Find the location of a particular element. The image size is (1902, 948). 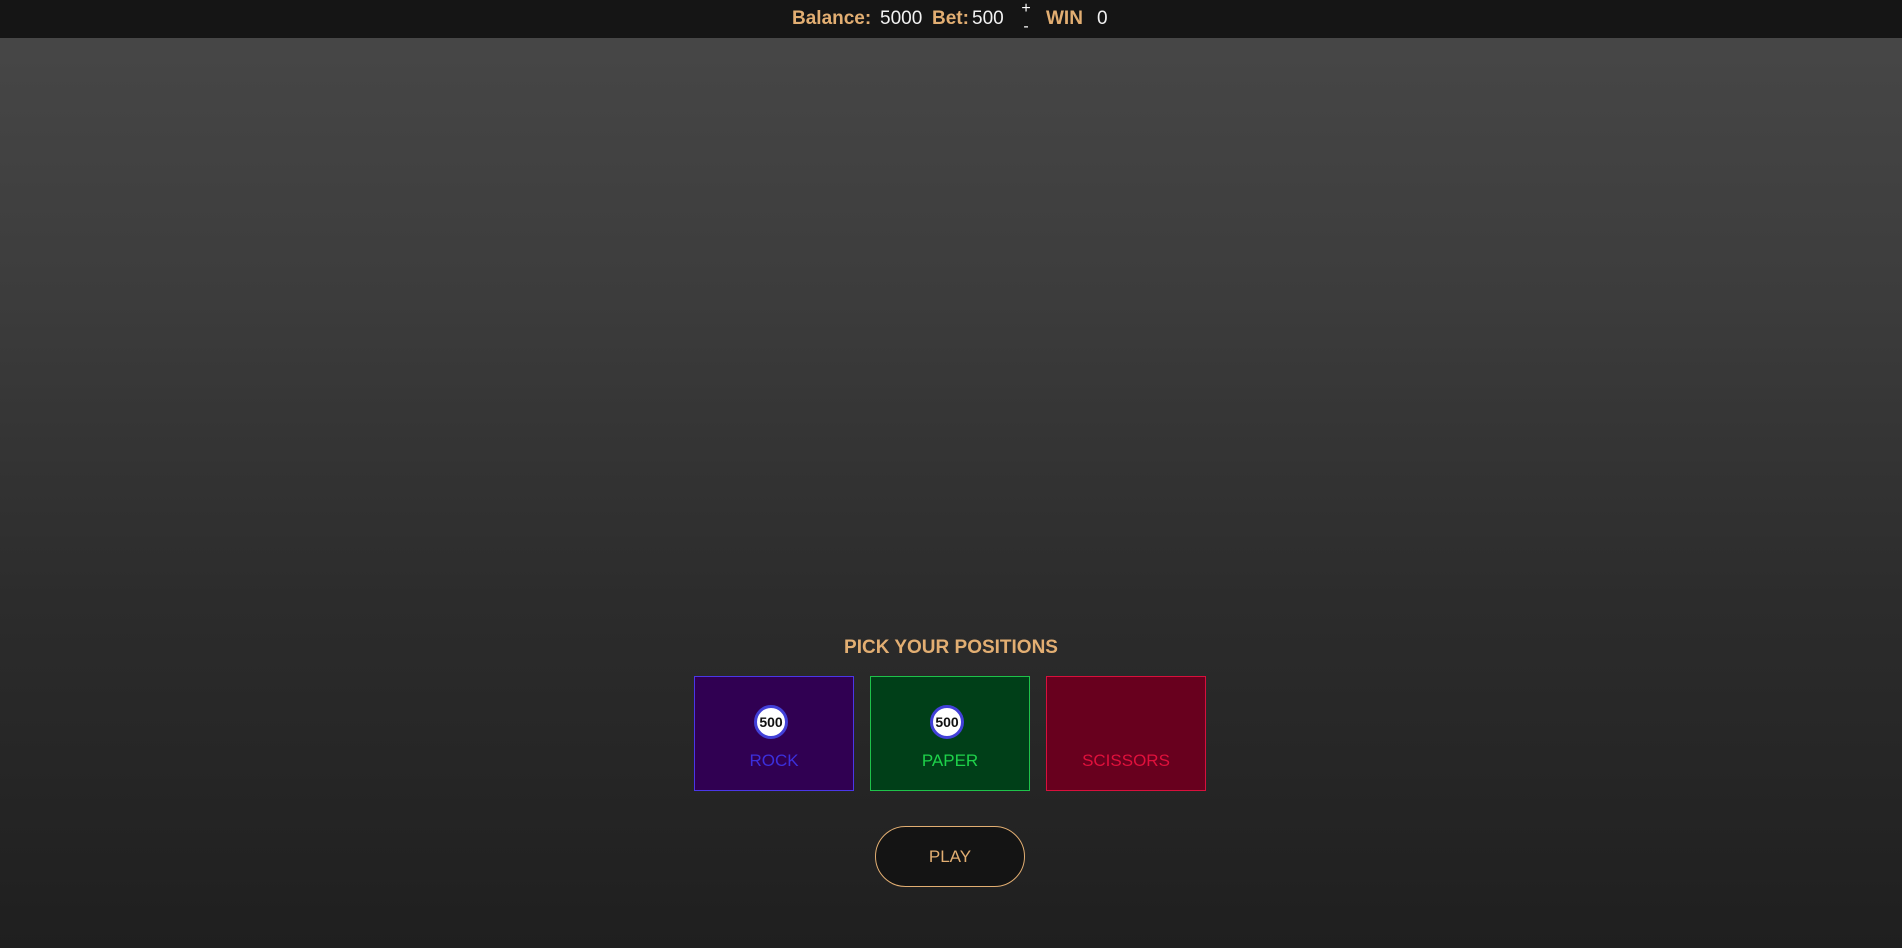

bet-label: Bet: is located at coordinates (950, 18).